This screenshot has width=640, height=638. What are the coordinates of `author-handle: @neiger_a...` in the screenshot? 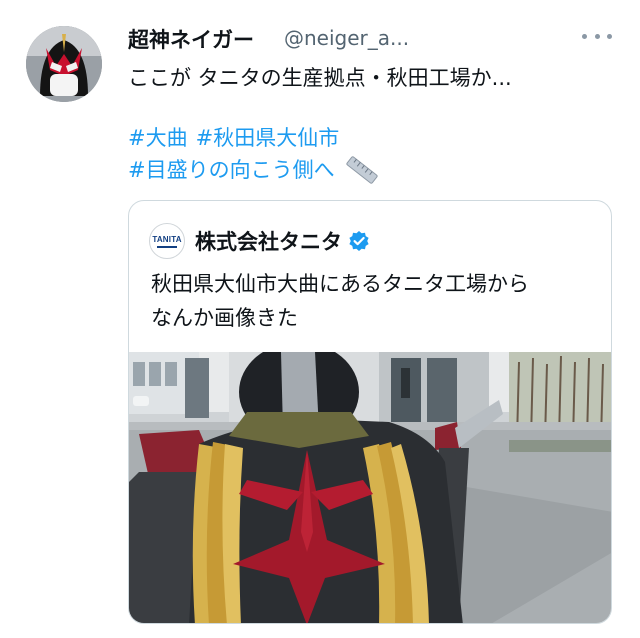 It's located at (346, 38).